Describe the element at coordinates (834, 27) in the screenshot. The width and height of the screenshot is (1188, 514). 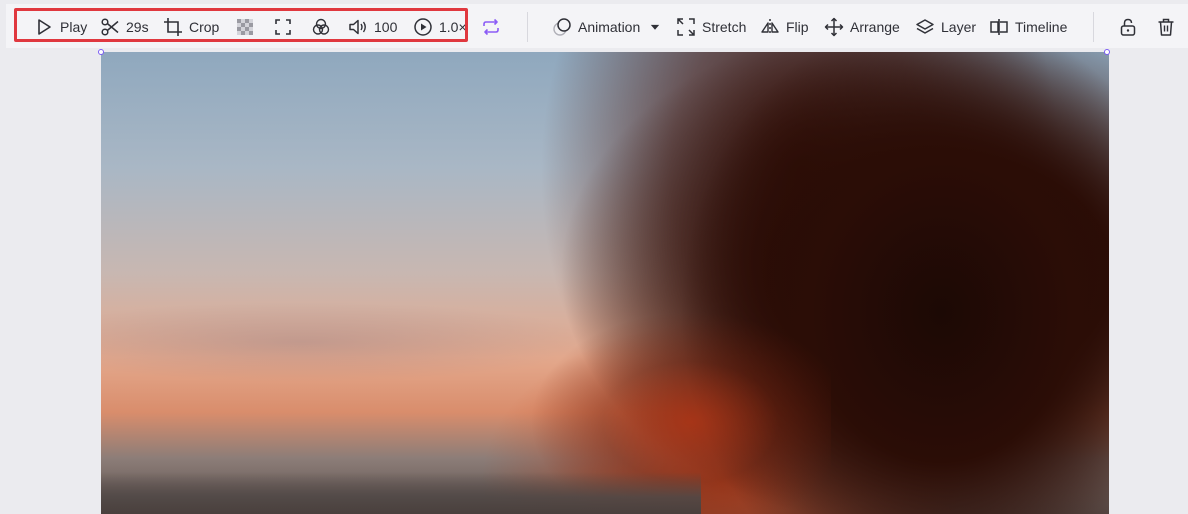
I see `arrange-icon` at that location.